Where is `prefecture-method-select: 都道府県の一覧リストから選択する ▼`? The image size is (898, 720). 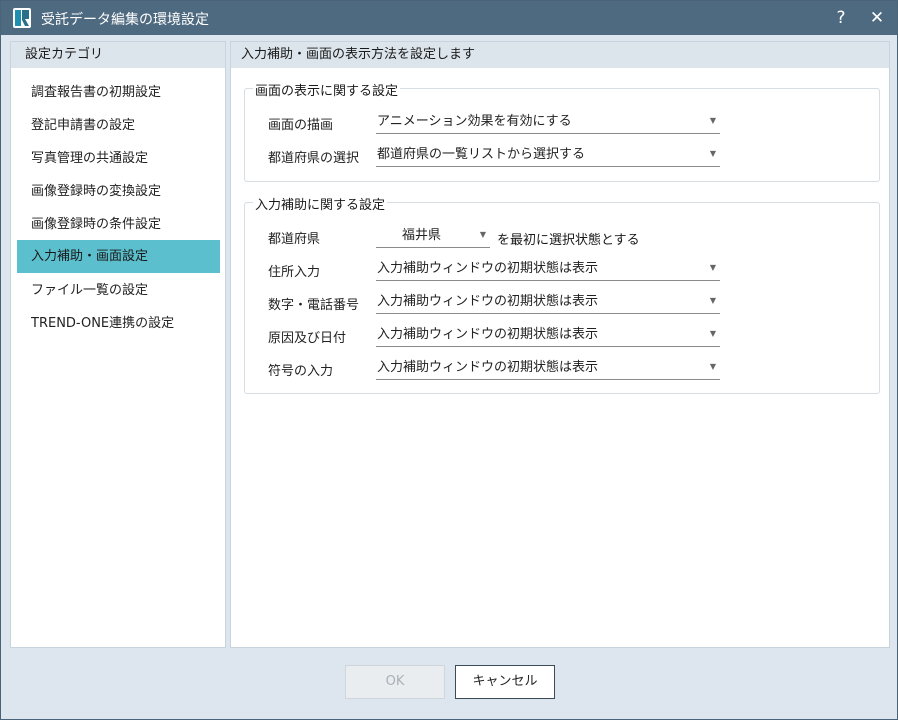 prefecture-method-select: 都道府県の一覧リストから選択する ▼ is located at coordinates (548, 155).